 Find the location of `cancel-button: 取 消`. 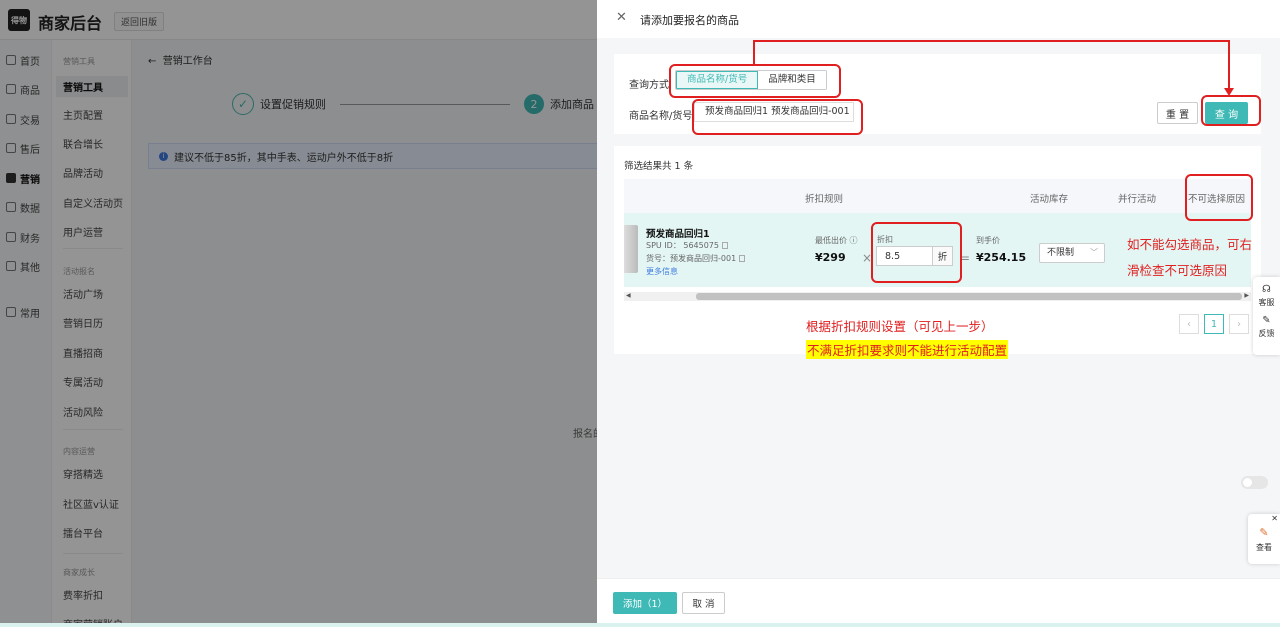

cancel-button: 取 消 is located at coordinates (703, 603).